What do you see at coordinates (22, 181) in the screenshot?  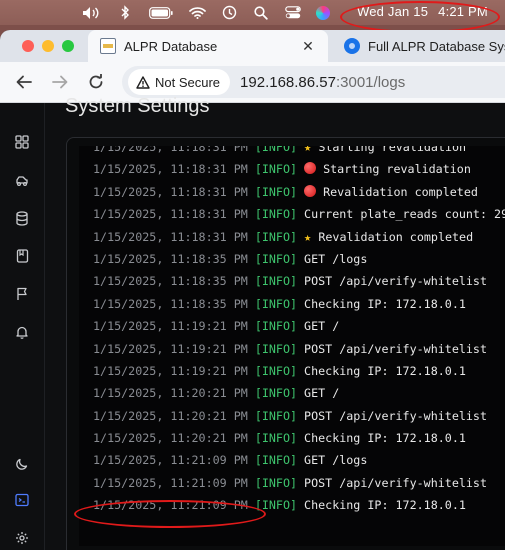 I see `car-icon` at bounding box center [22, 181].